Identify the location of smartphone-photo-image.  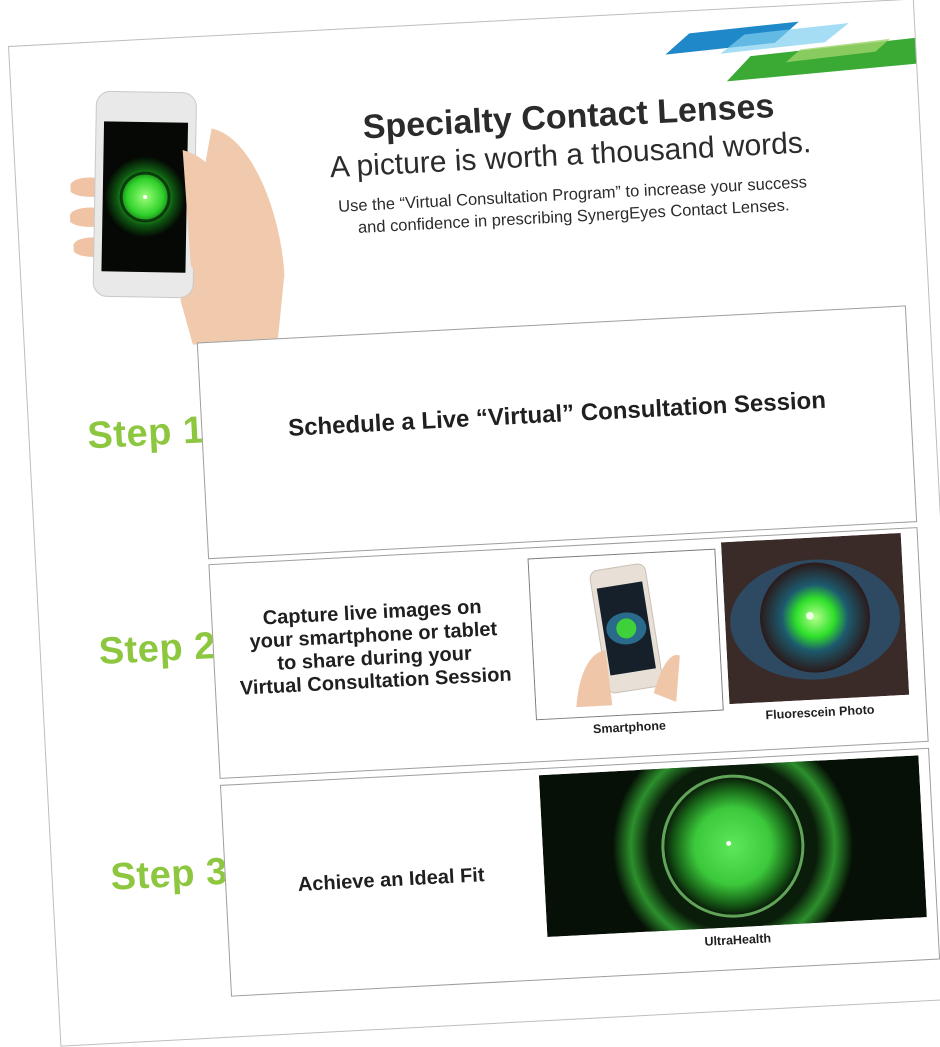
(625, 634).